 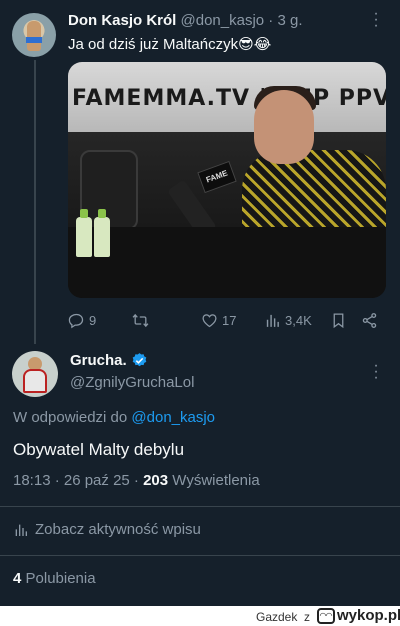 What do you see at coordinates (276, 617) in the screenshot?
I see `footer-user: Gazdek` at bounding box center [276, 617].